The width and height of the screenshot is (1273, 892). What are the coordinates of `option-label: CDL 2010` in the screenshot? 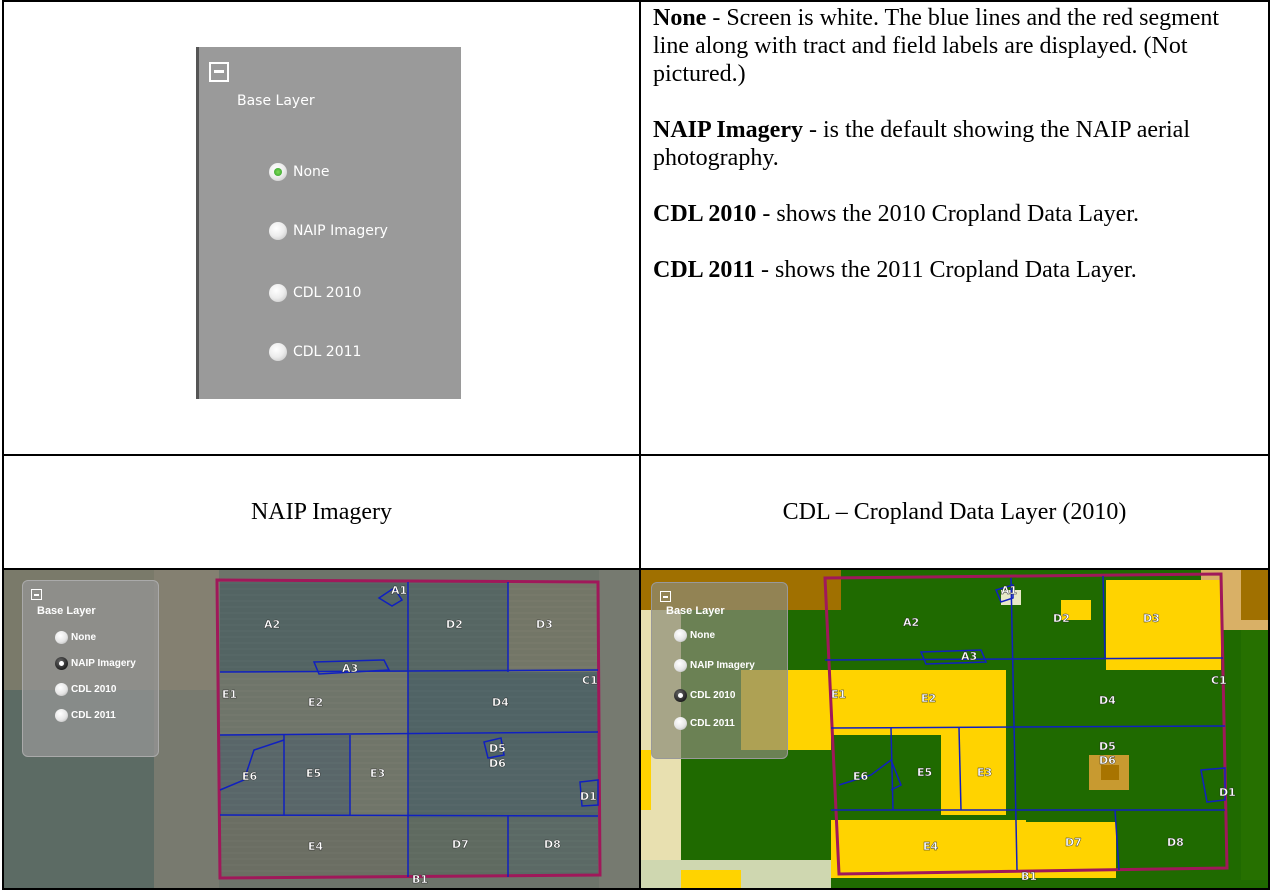 It's located at (327, 293).